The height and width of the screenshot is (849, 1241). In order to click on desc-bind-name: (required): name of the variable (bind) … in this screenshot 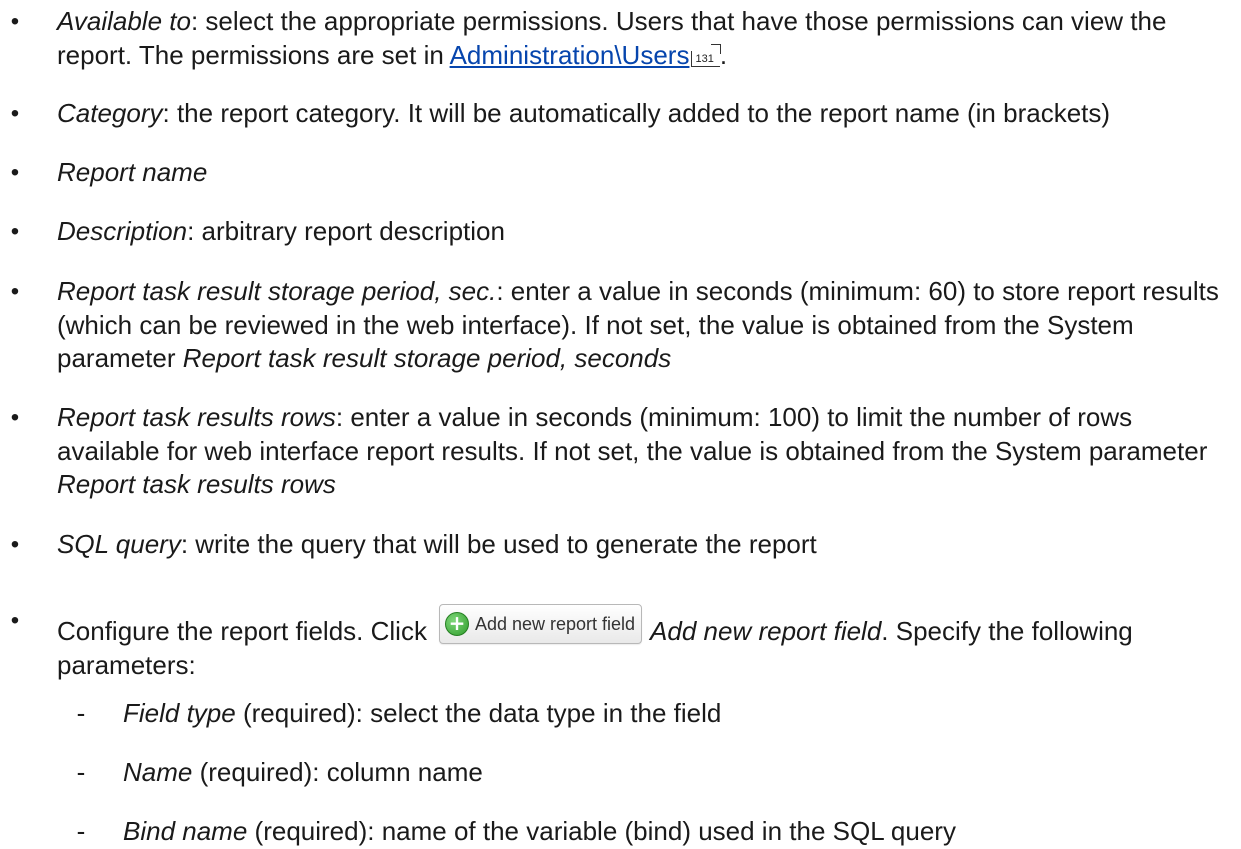, I will do `click(601, 831)`.